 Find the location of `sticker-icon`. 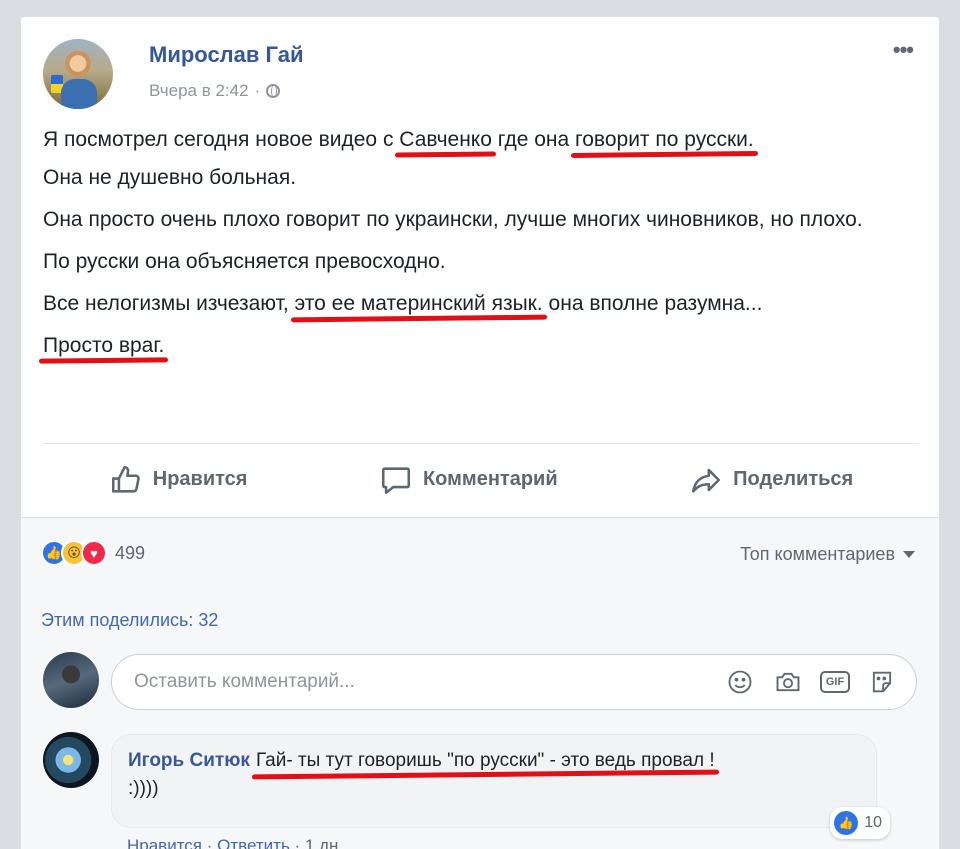

sticker-icon is located at coordinates (882, 682).